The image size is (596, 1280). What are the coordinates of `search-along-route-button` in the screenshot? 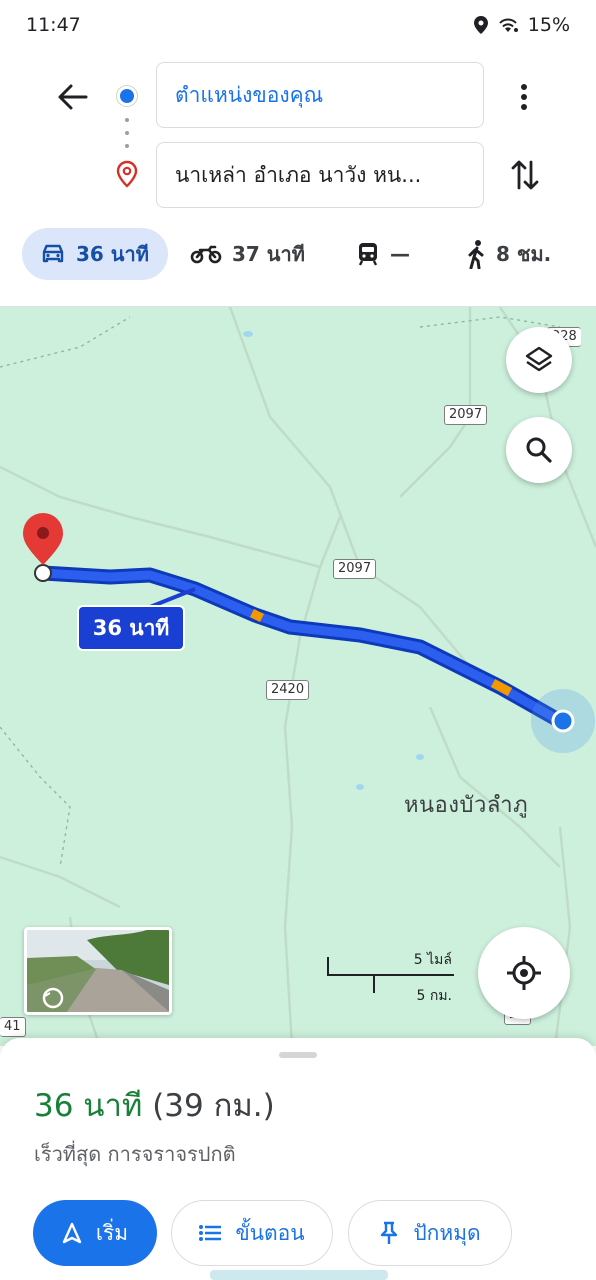 It's located at (539, 450).